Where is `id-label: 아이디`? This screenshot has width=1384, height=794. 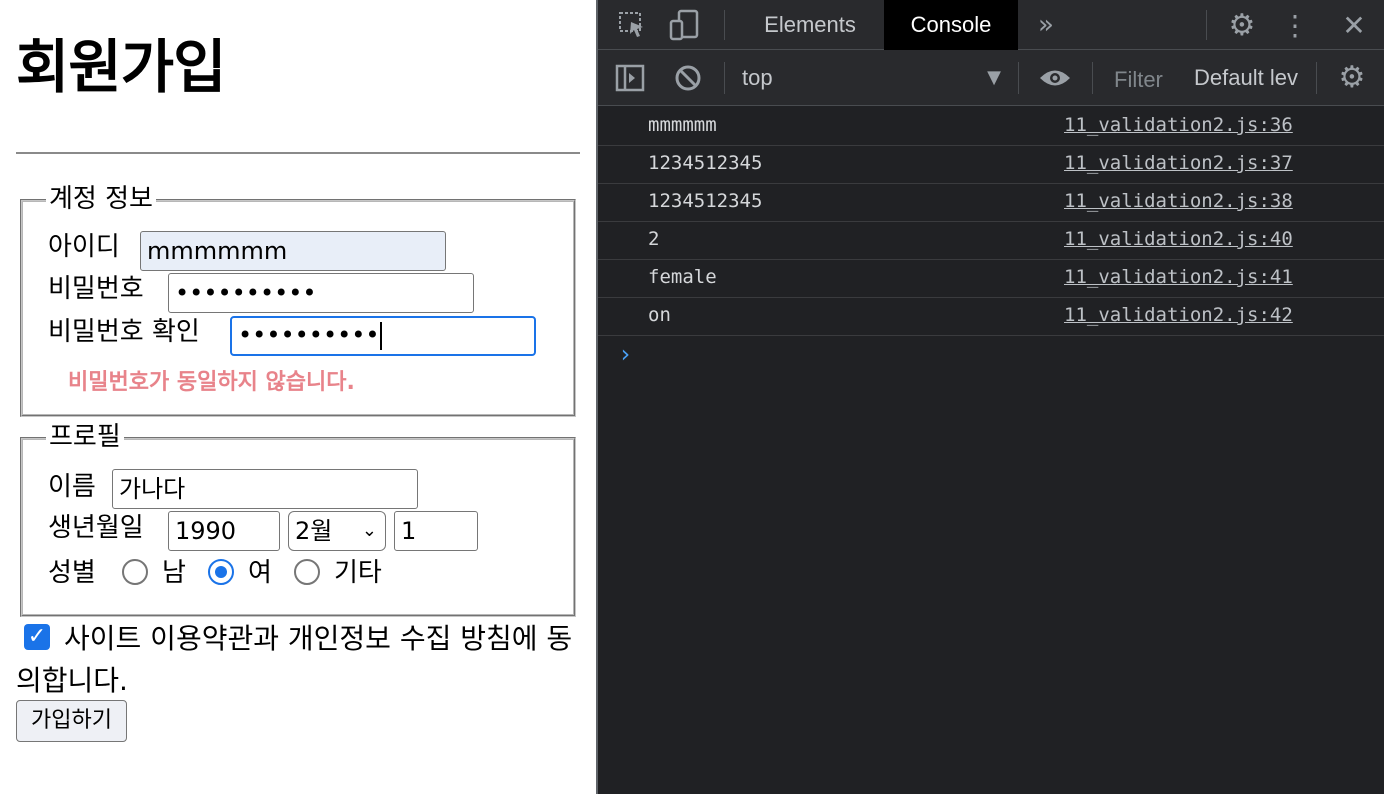 id-label: 아이디 is located at coordinates (84, 247).